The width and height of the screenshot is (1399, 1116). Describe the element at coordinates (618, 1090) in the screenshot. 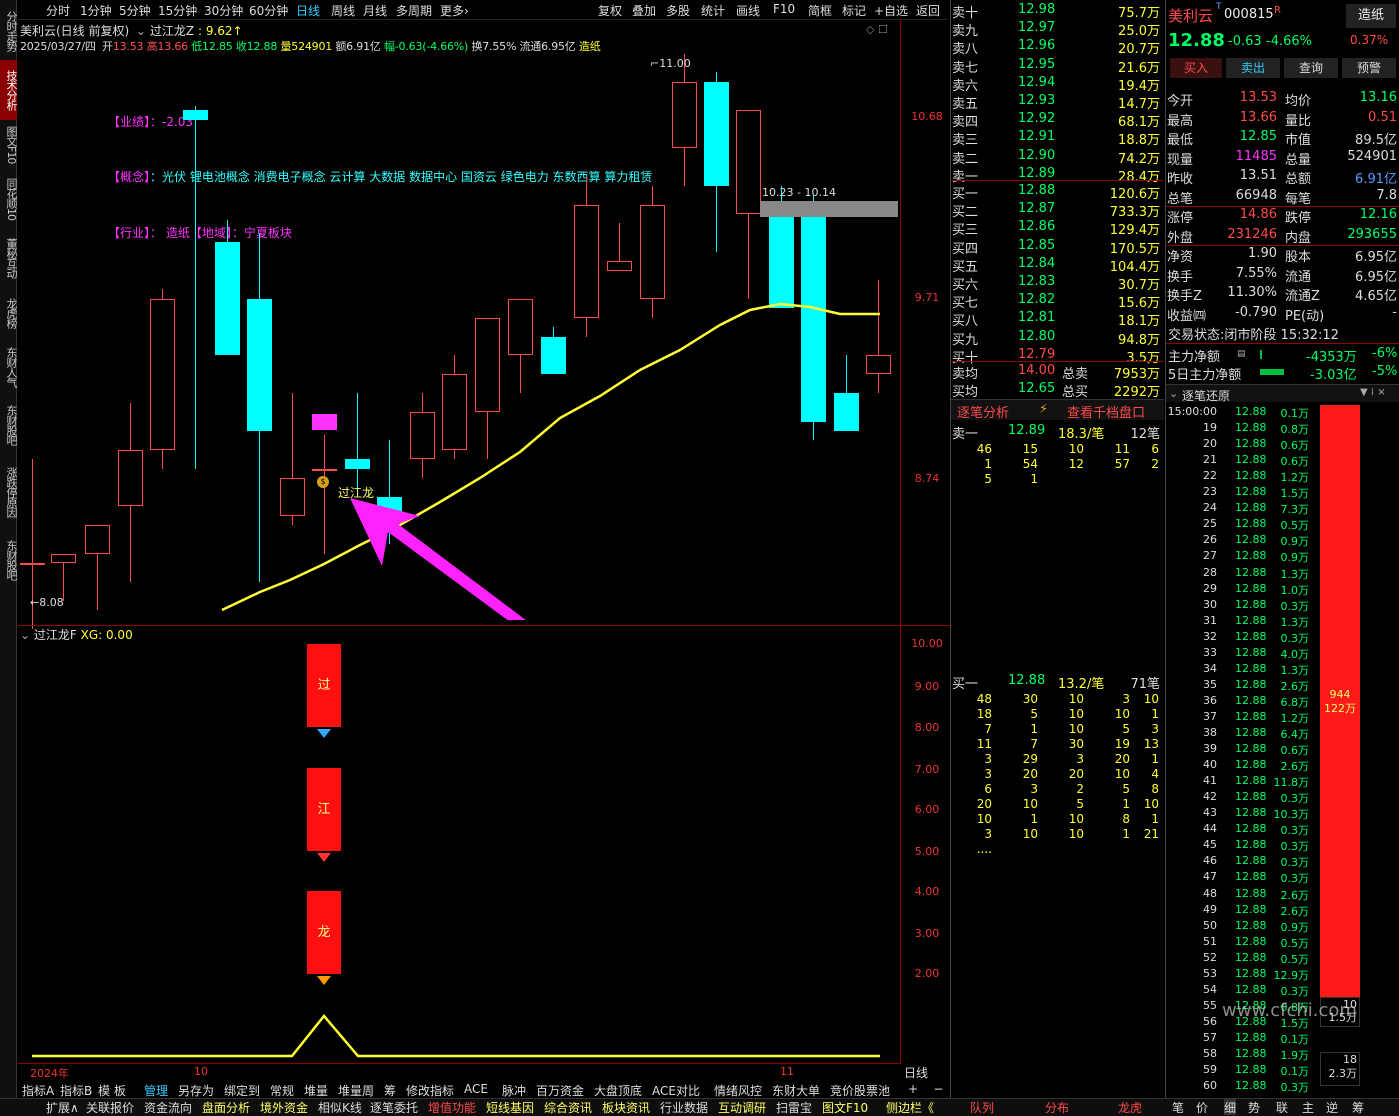

I see `bottom-tab-14: 大盘顶底` at that location.